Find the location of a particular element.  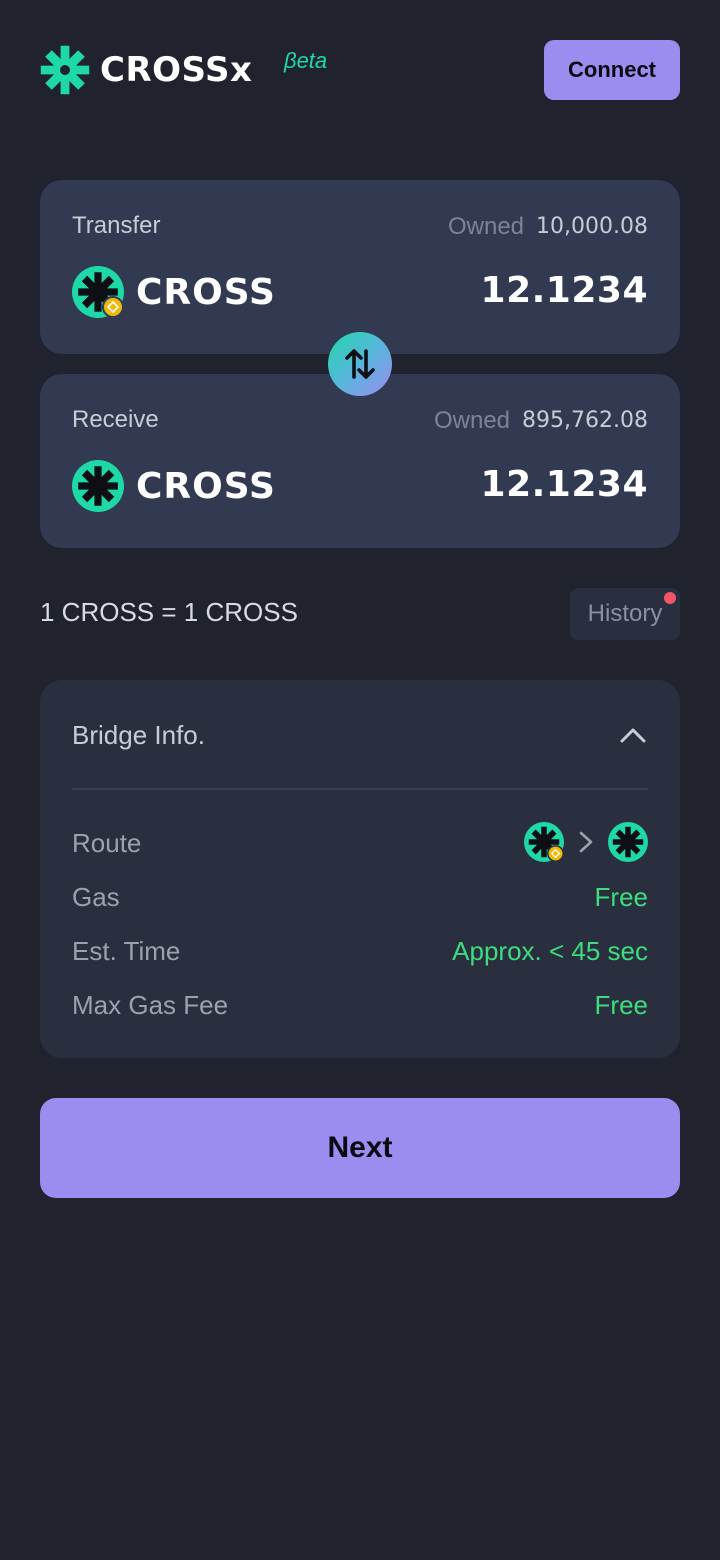

chevron-right-icon is located at coordinates (586, 842).